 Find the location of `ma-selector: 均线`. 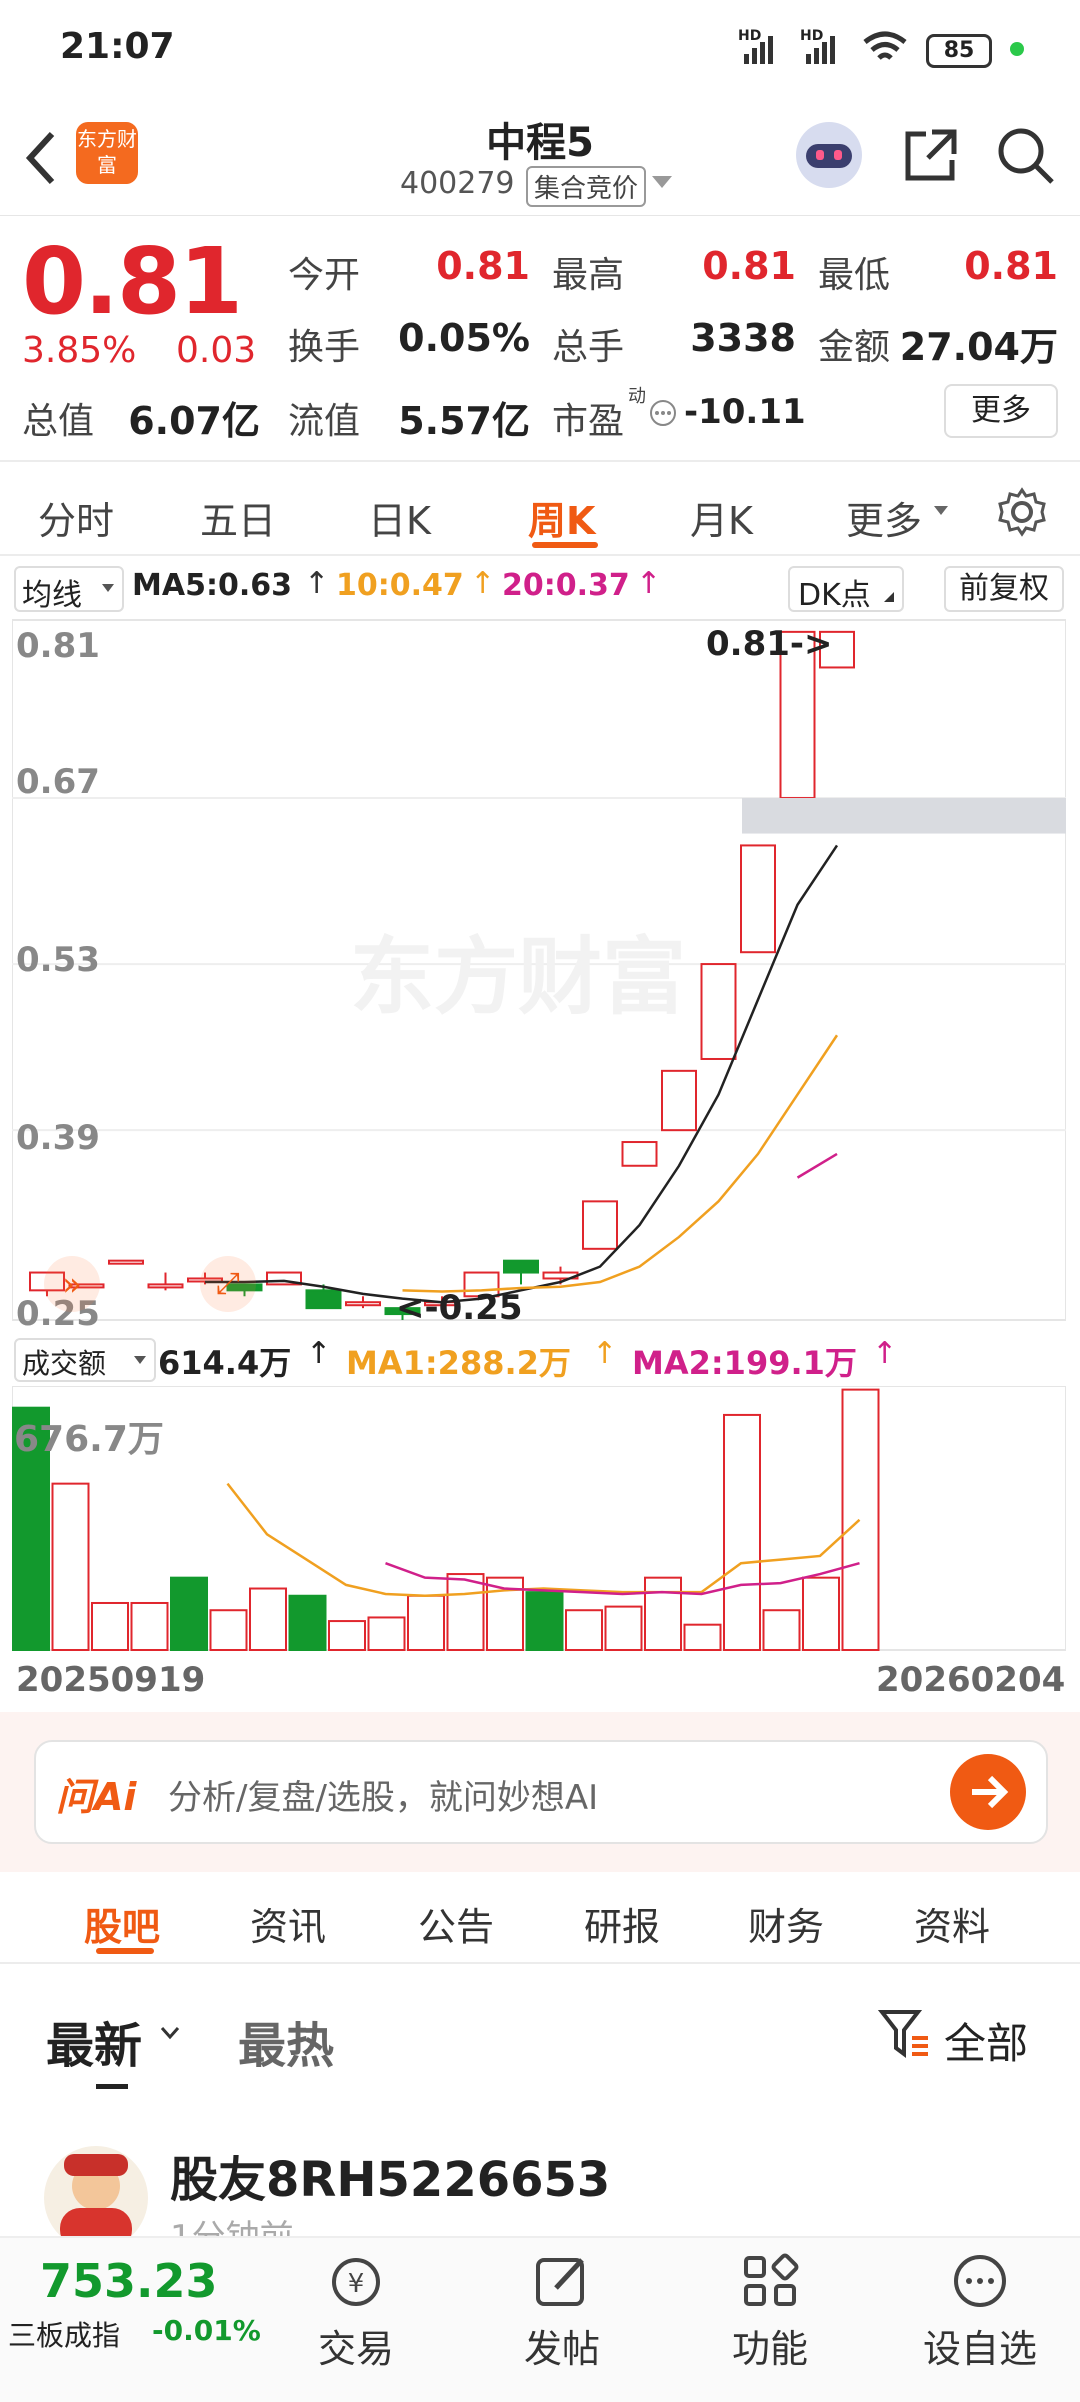

ma-selector: 均线 is located at coordinates (69, 589).